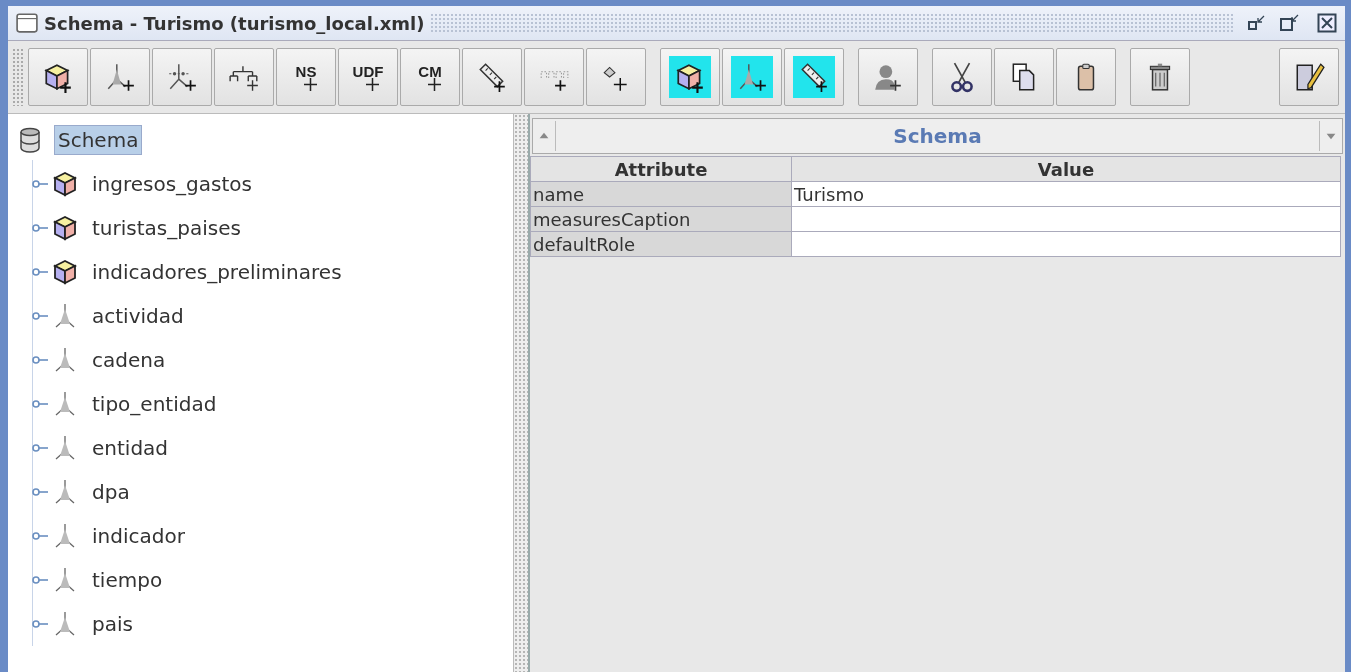 The width and height of the screenshot is (1351, 672). What do you see at coordinates (661, 219) in the screenshot?
I see `attribute-cell: measuresCaption` at bounding box center [661, 219].